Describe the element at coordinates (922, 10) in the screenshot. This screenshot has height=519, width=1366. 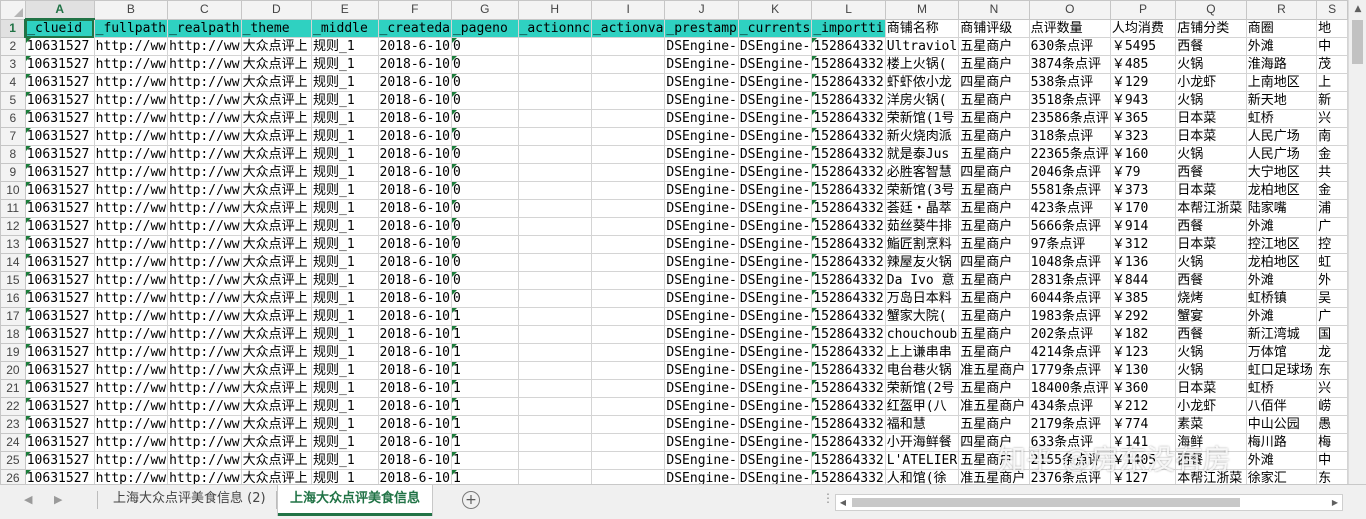
I see `column-header: M` at that location.